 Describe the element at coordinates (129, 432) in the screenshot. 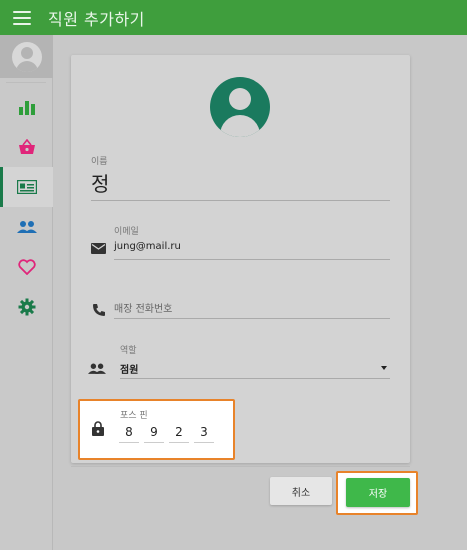

I see `pin-digit-1: 8` at that location.